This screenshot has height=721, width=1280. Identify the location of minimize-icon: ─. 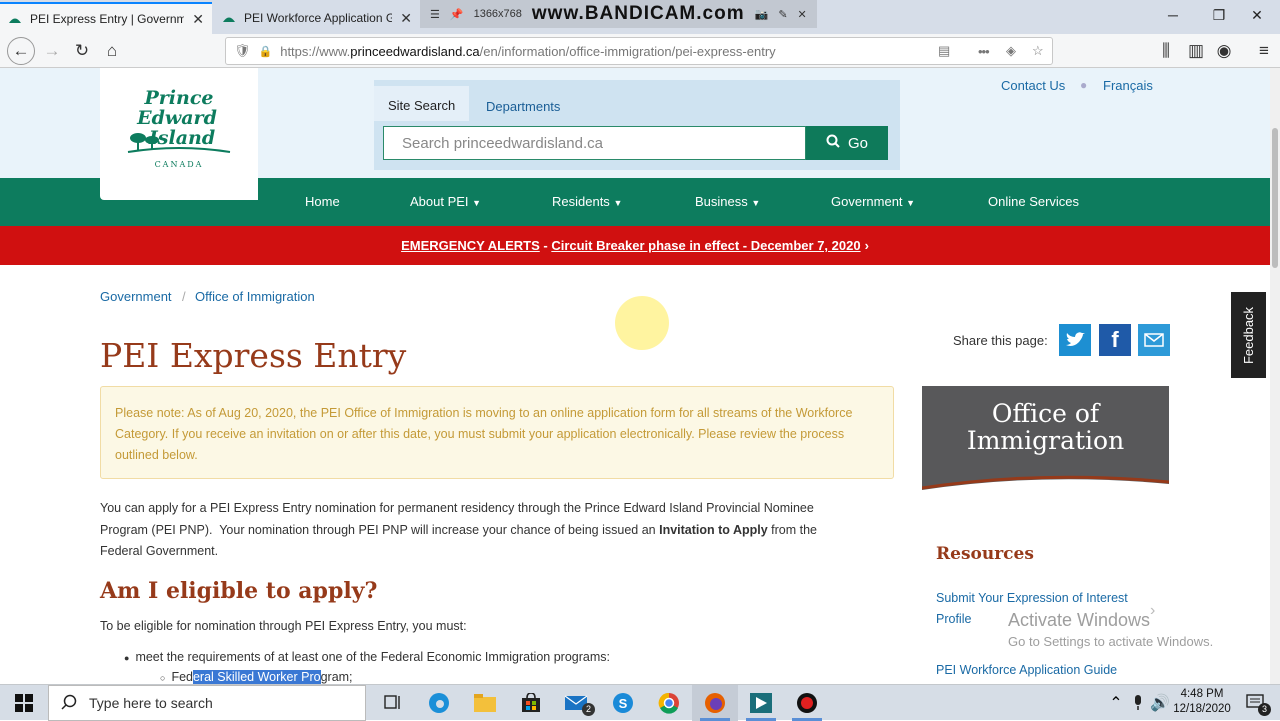
(1173, 15).